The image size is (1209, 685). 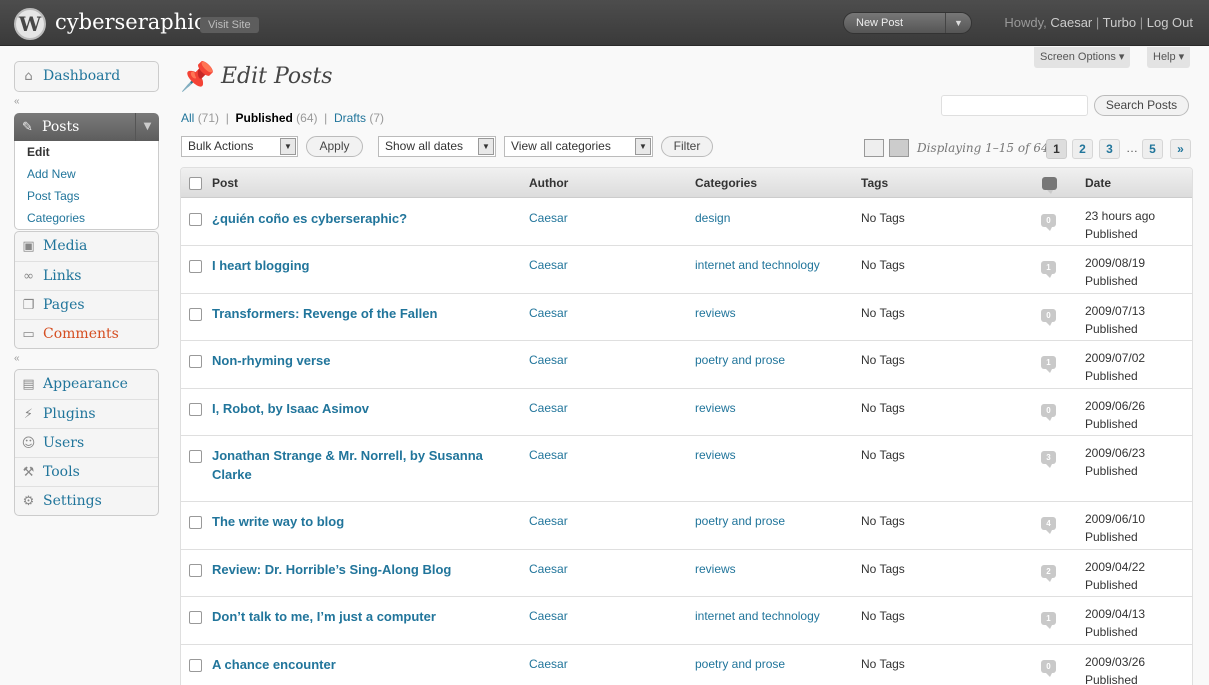 What do you see at coordinates (362, 616) in the screenshot?
I see `post-title-link: Don’t talk to me, I’m just a computer` at bounding box center [362, 616].